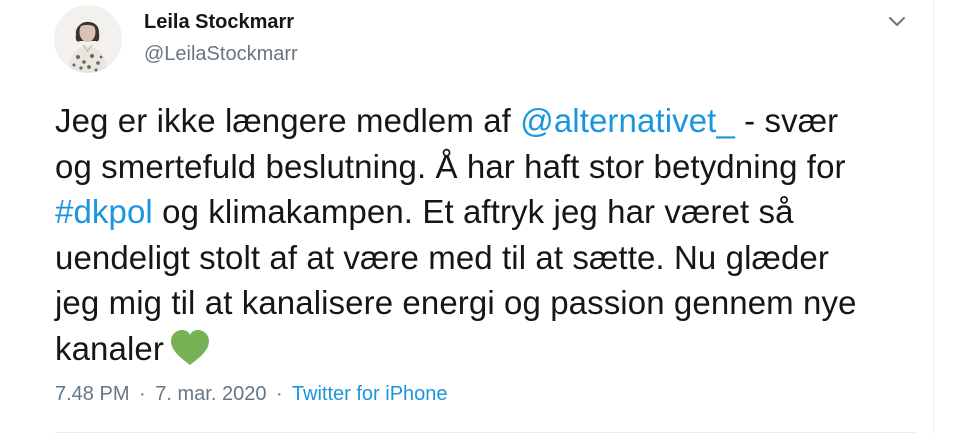 This screenshot has width=960, height=434. I want to click on tweet-time: 7.48 PM, so click(92, 394).